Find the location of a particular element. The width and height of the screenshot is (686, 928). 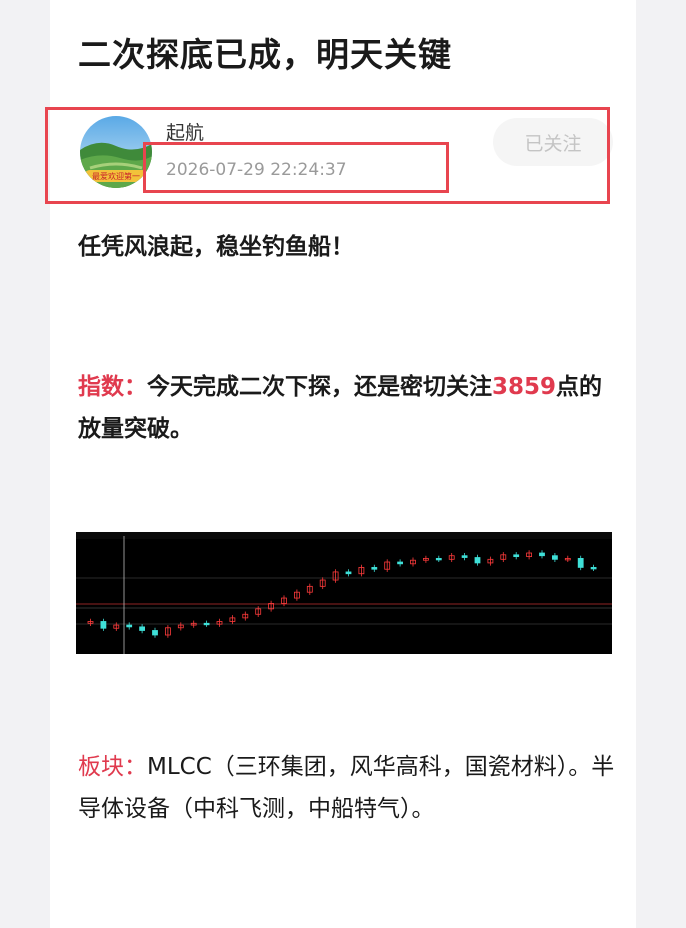

stock-index-chart is located at coordinates (344, 593).